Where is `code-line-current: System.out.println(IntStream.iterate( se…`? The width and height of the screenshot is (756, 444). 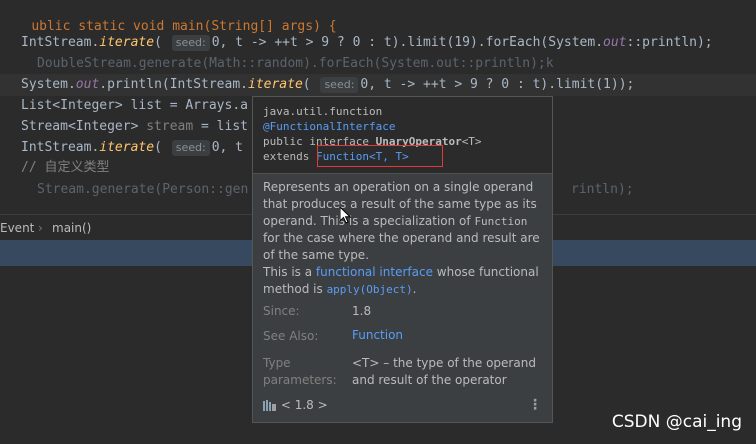
code-line-current: System.out.println(IntStream.iterate( se… is located at coordinates (378, 85).